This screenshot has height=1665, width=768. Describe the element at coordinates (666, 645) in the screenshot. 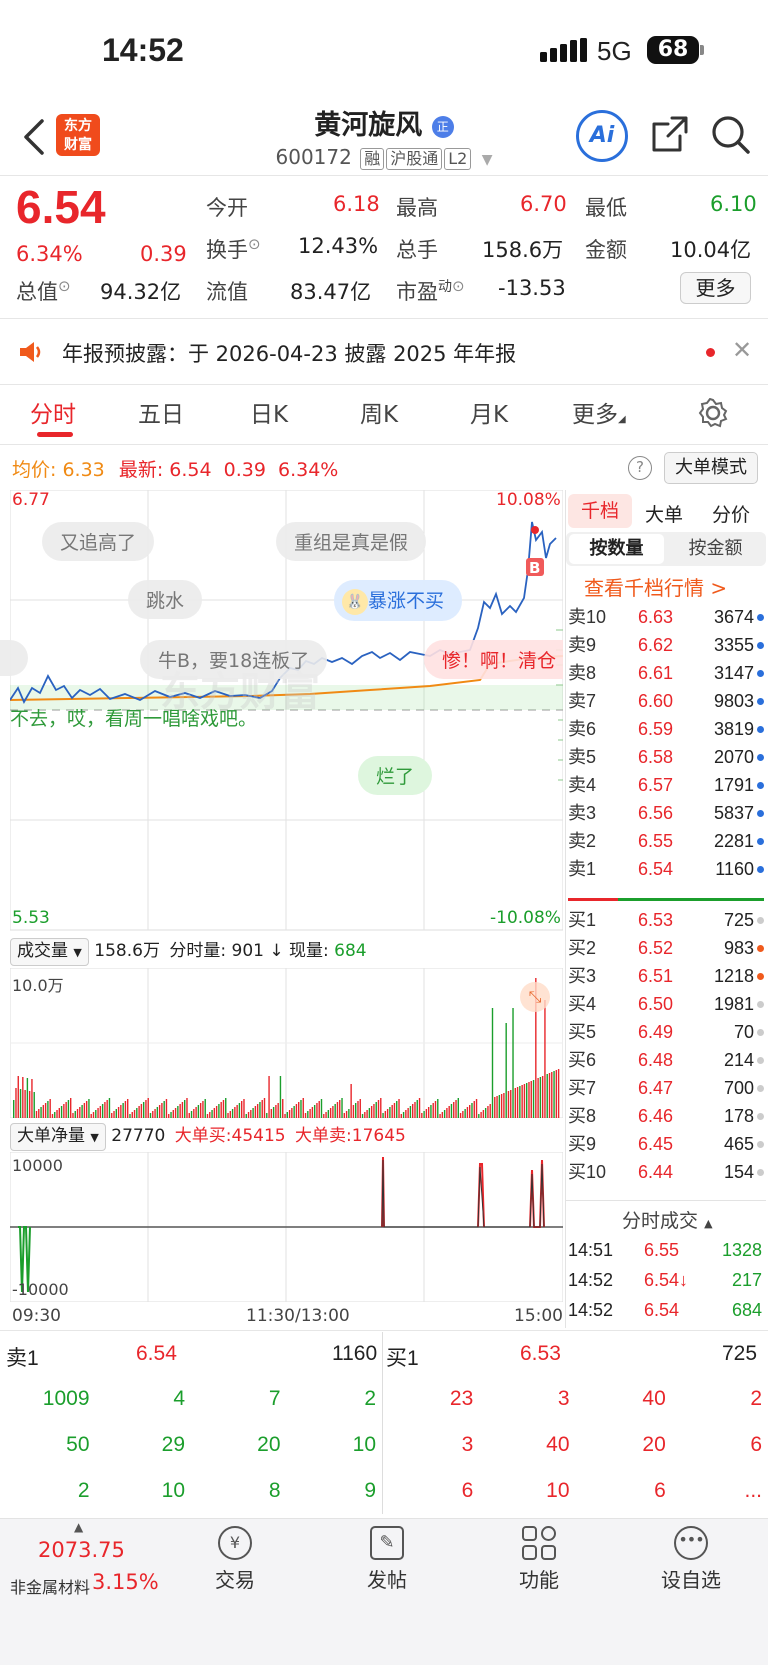

I see `ask-row: 卖9 6.62 3355` at that location.